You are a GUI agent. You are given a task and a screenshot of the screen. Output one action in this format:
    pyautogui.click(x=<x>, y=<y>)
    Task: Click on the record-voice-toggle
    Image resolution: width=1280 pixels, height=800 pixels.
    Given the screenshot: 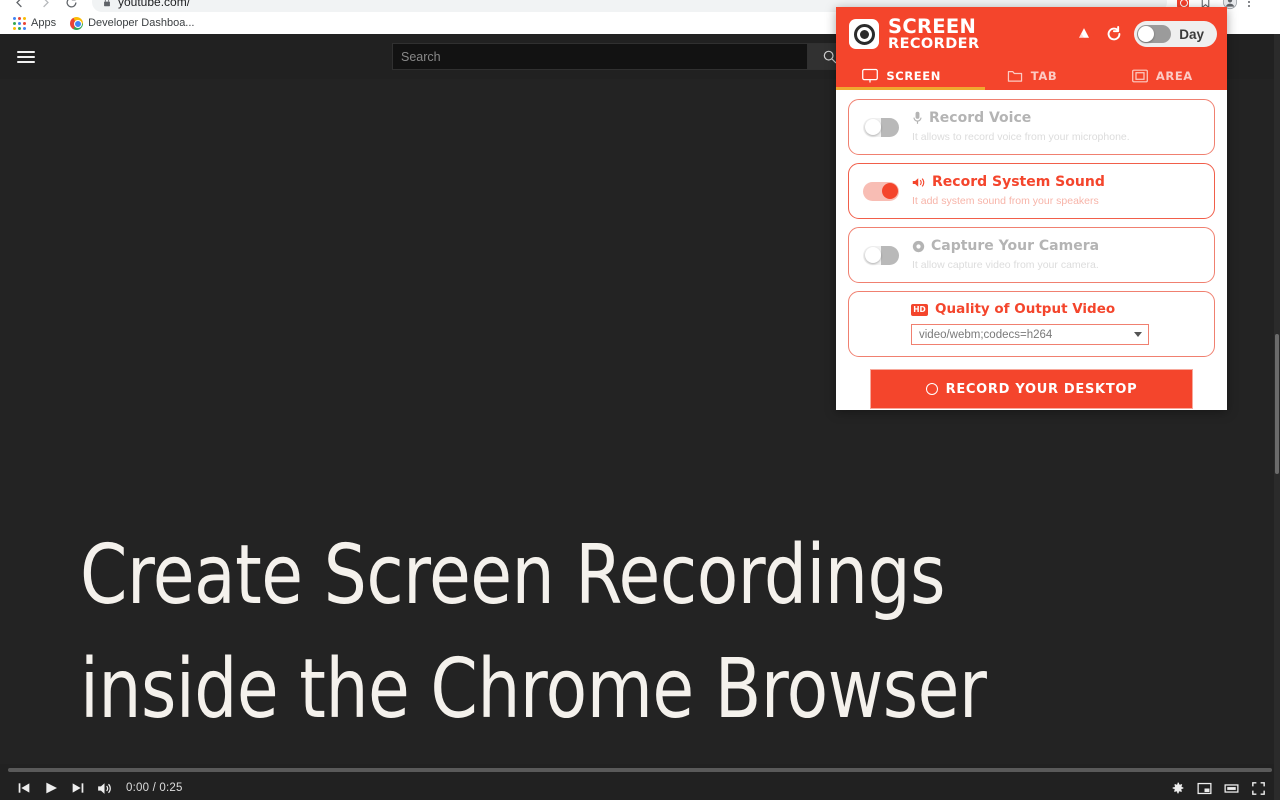 What is the action you would take?
    pyautogui.click(x=881, y=127)
    